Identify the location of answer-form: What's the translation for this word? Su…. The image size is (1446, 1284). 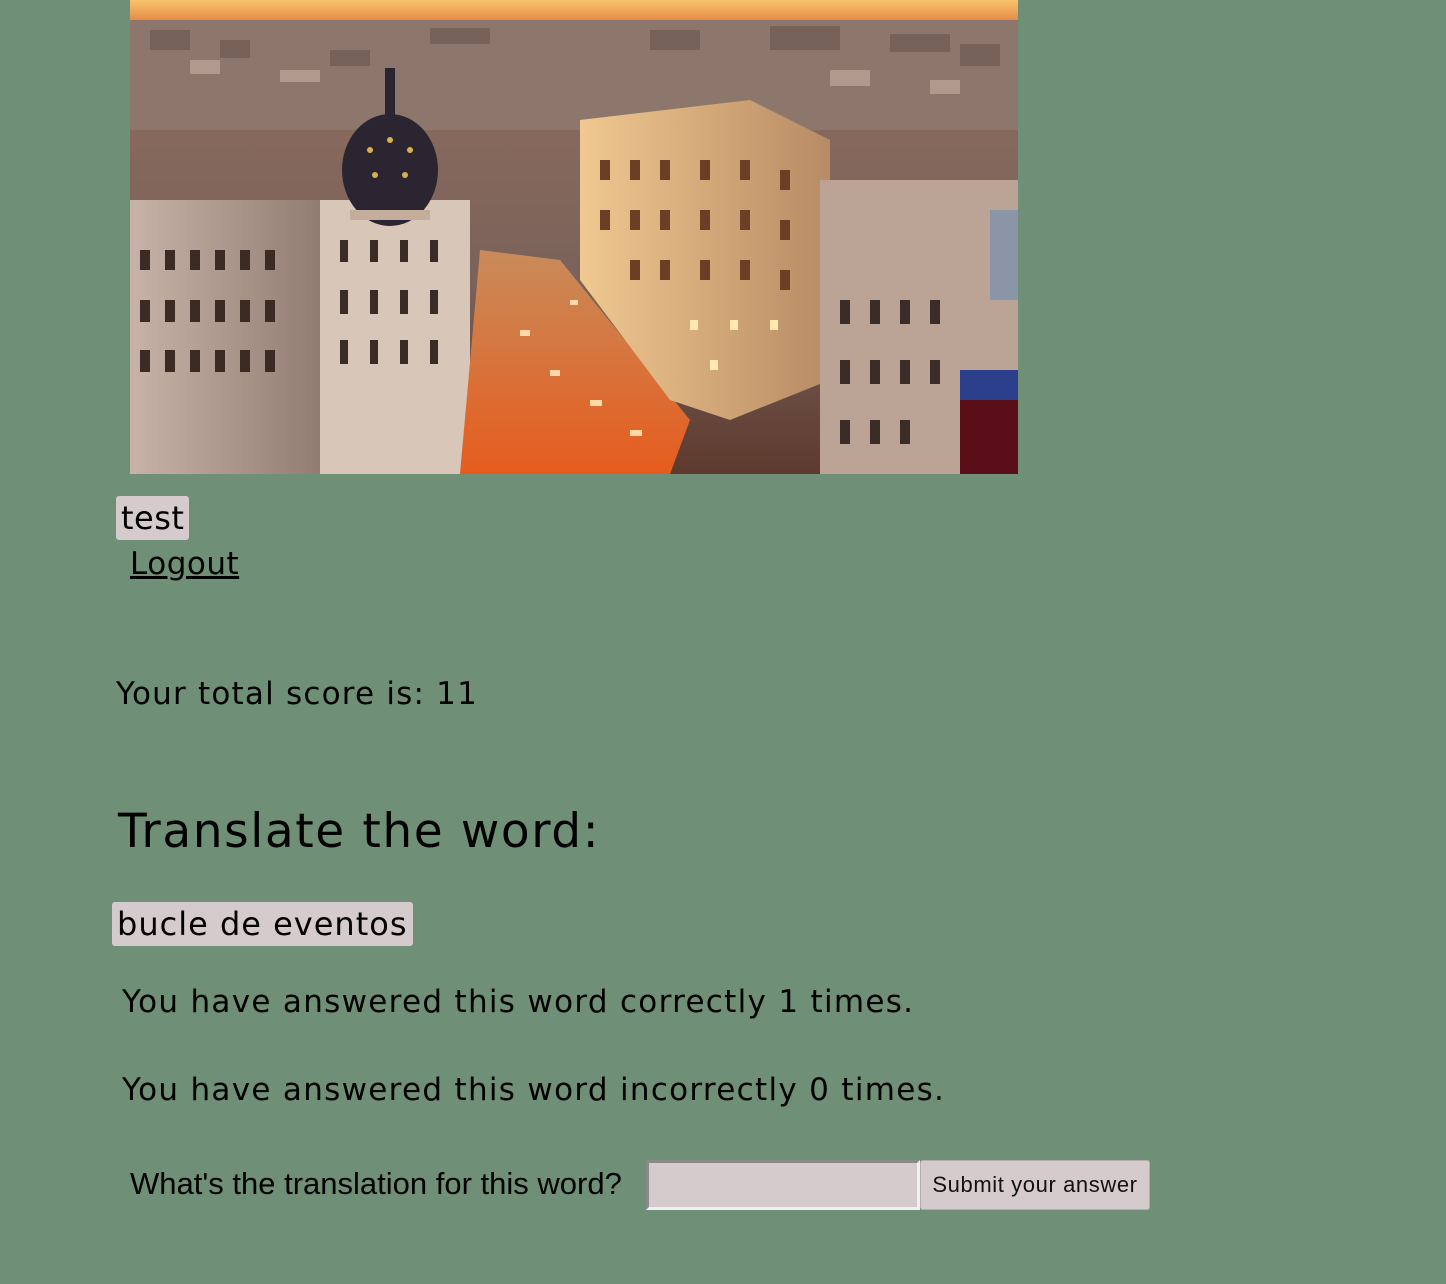
(680, 1185).